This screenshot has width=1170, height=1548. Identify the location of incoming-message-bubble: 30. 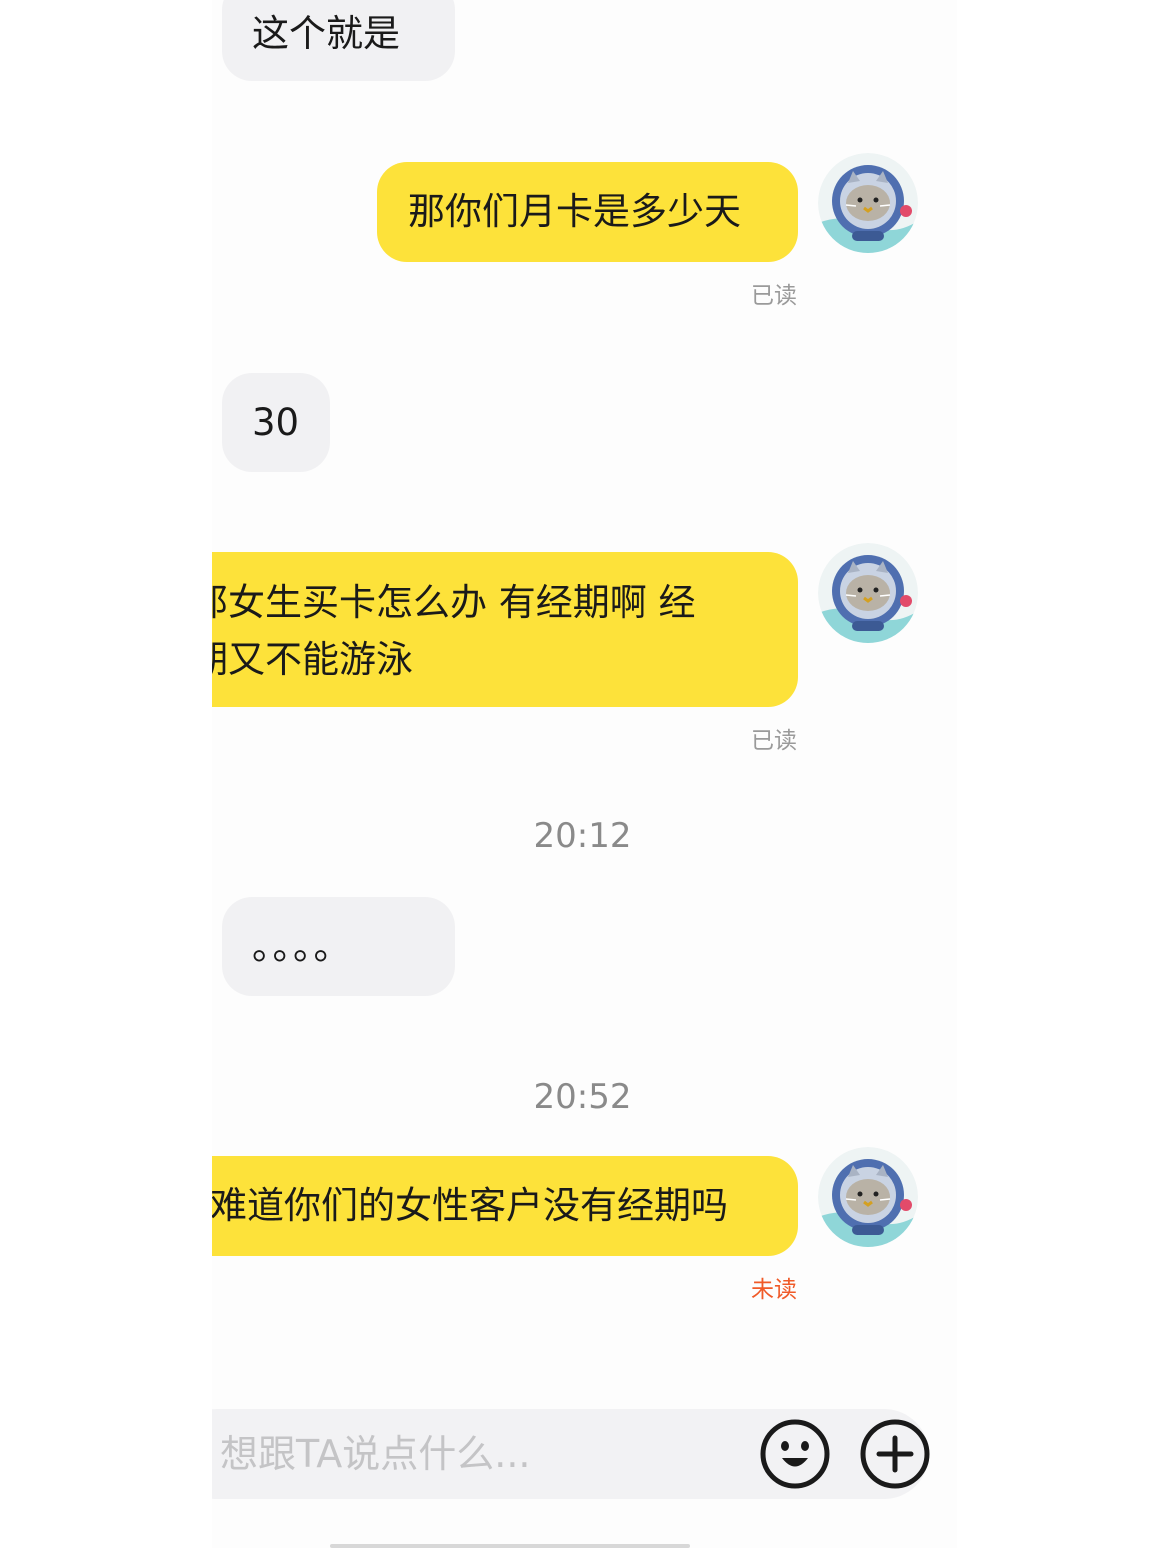
(276, 422).